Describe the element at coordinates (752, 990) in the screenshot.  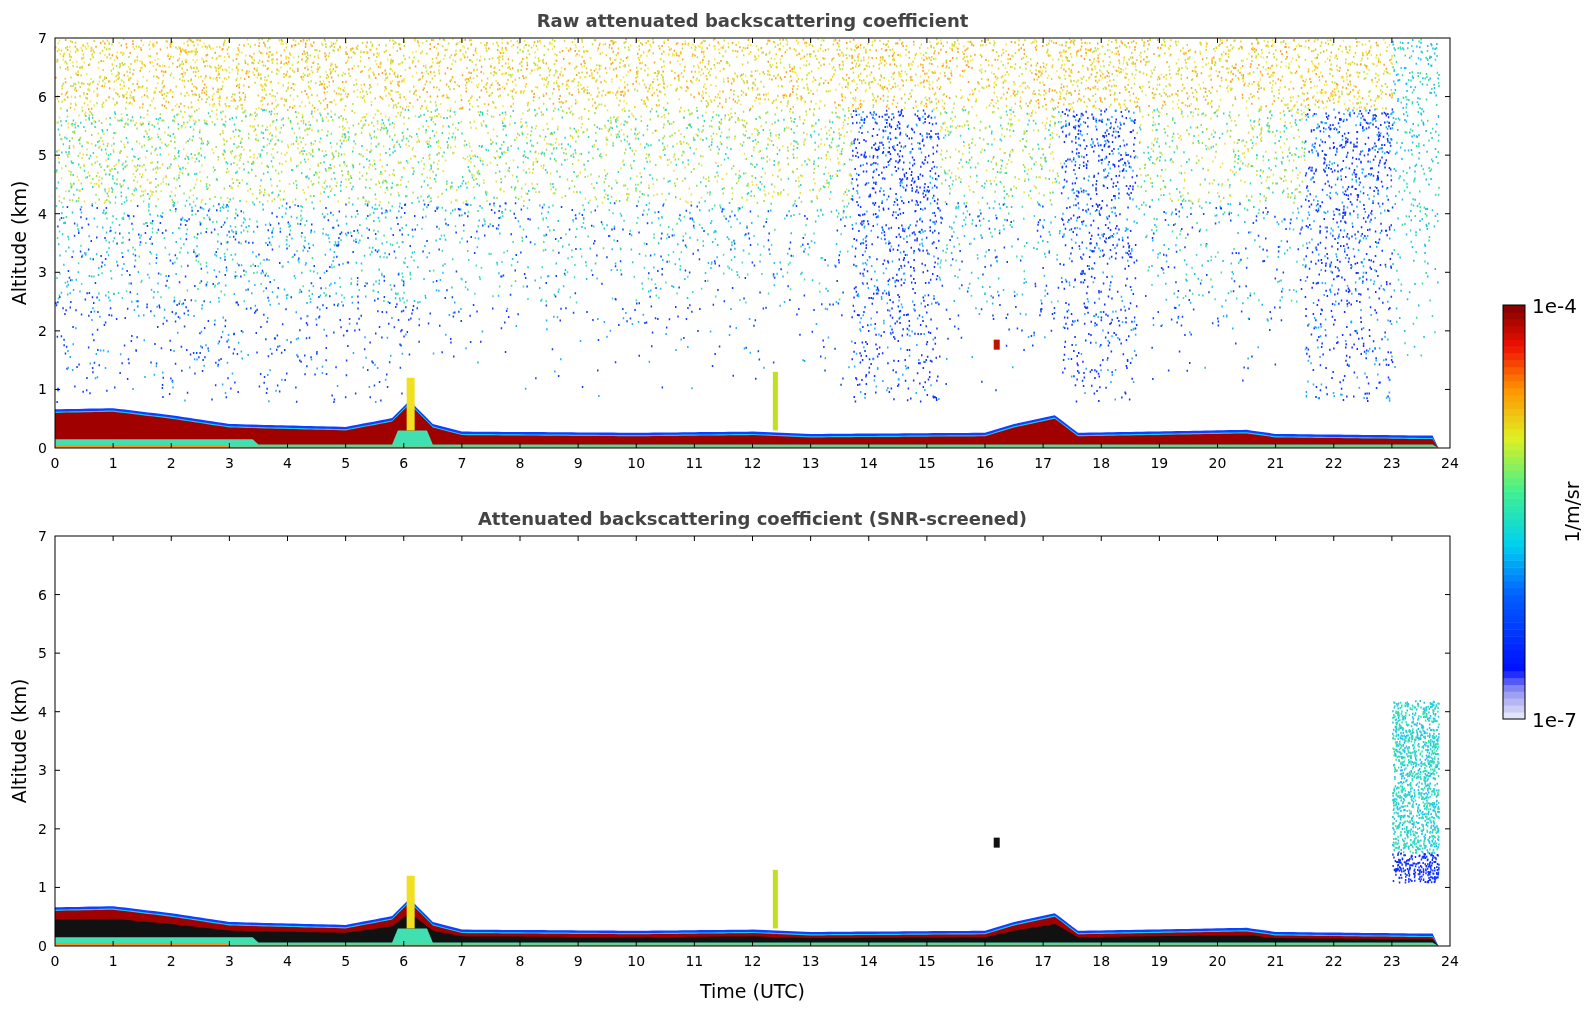
I see `x-axis-label: Time (UTC)` at that location.